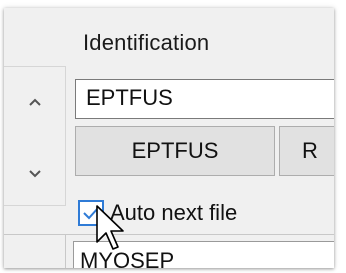 The width and height of the screenshot is (346, 273). What do you see at coordinates (35, 136) in the screenshot?
I see `scroll-strip` at bounding box center [35, 136].